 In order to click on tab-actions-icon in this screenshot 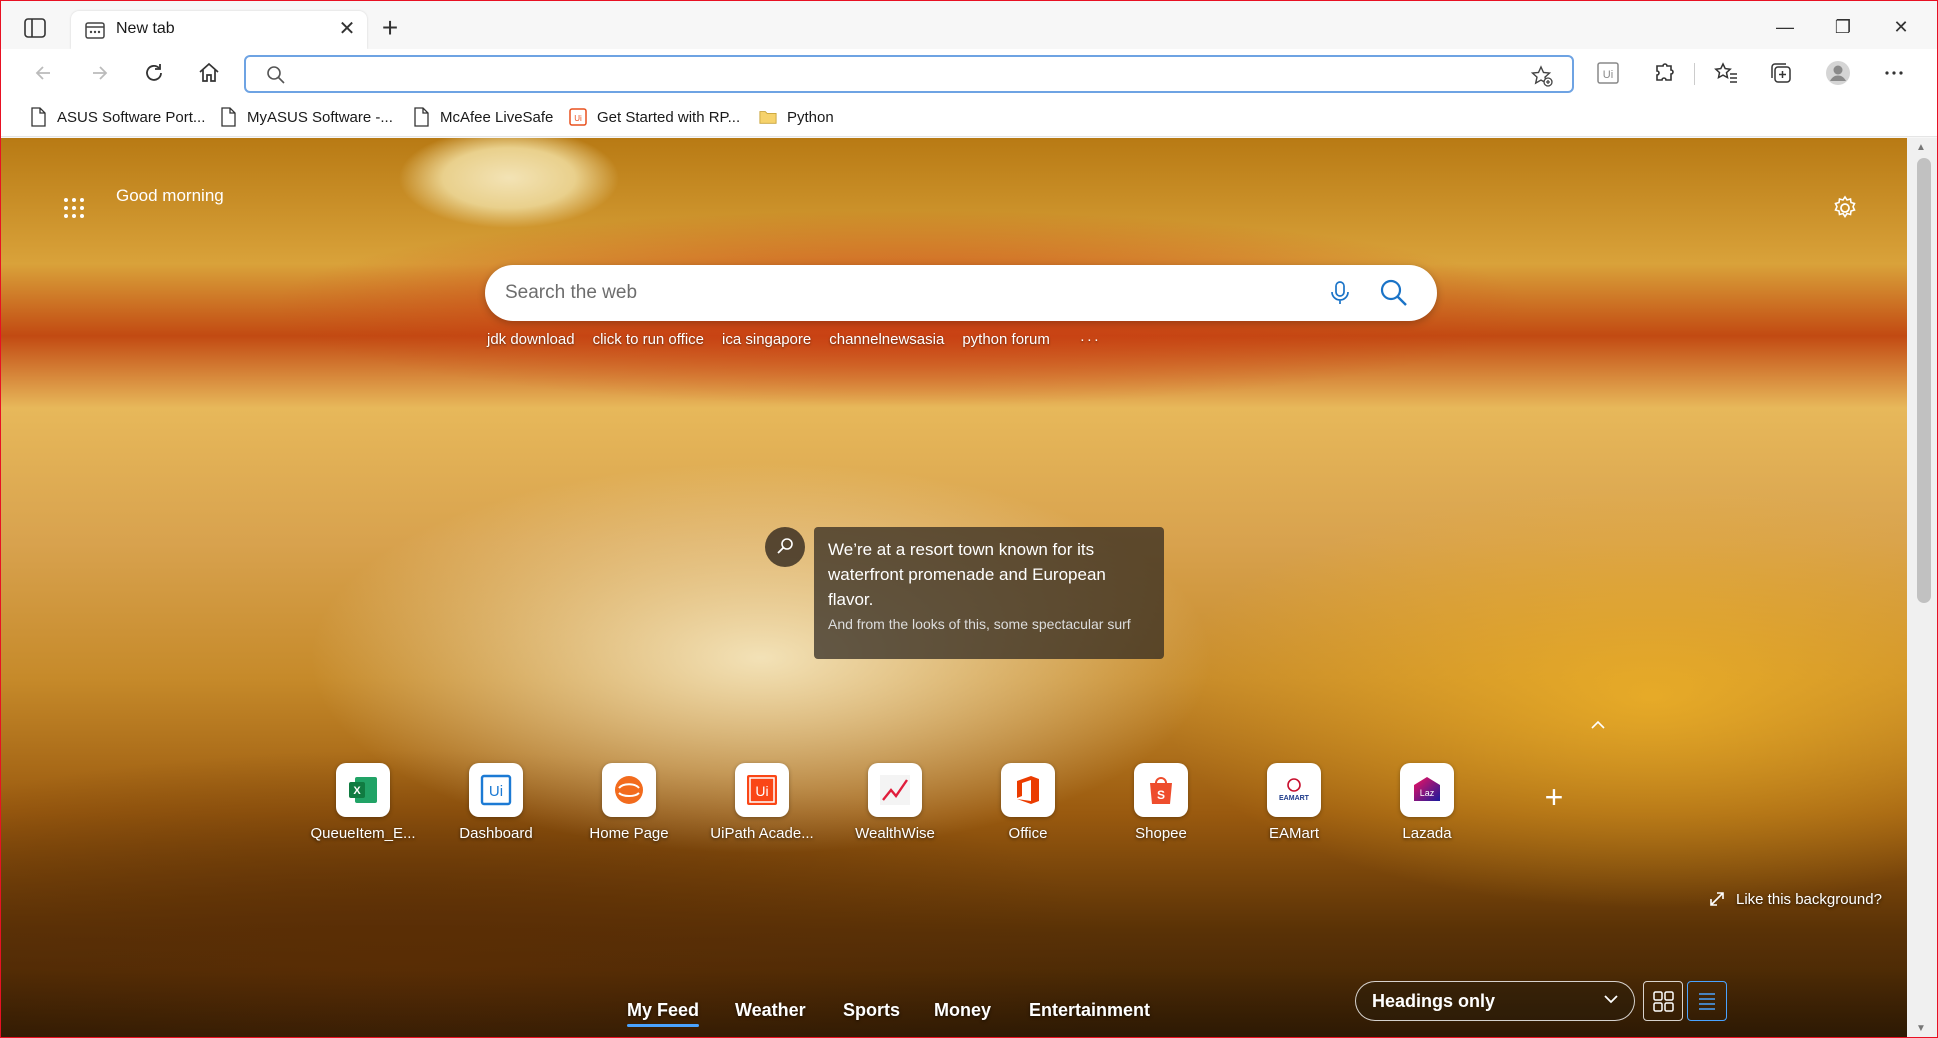, I will do `click(35, 28)`.